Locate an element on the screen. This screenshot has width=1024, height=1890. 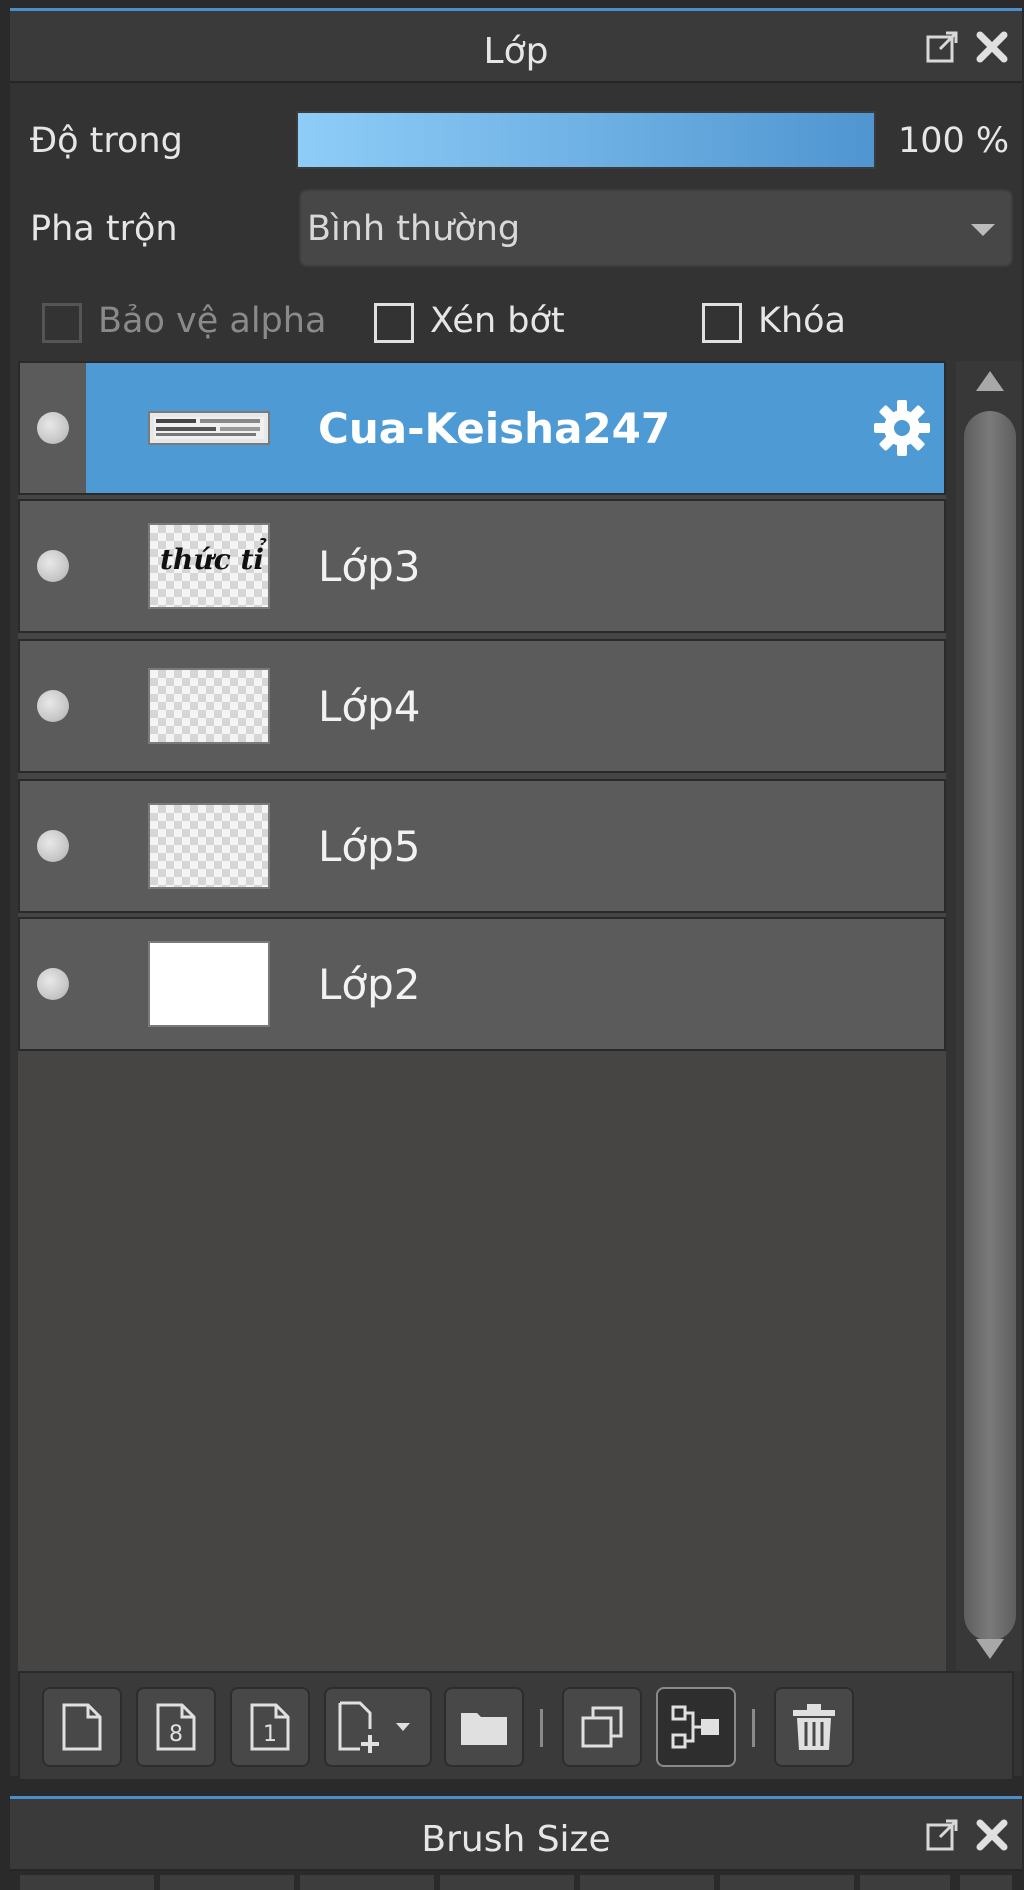
opacity-slider is located at coordinates (586, 140).